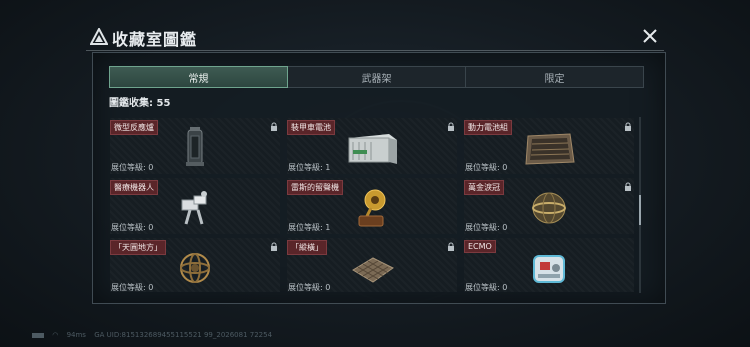 Image resolution: width=750 pixels, height=347 pixels. I want to click on armillary-icon, so click(195, 268).